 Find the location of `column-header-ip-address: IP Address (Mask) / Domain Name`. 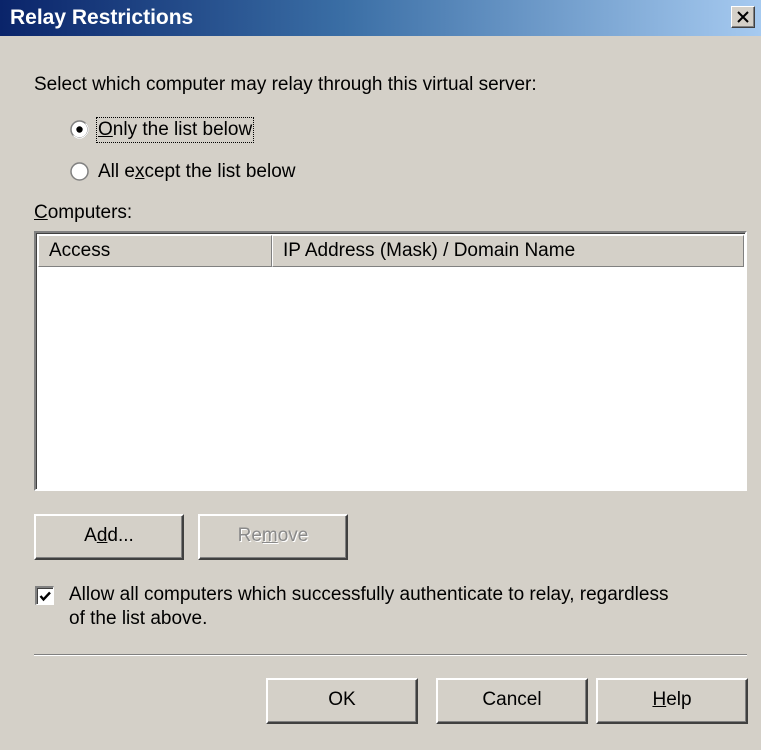

column-header-ip-address: IP Address (Mask) / Domain Name is located at coordinates (508, 251).